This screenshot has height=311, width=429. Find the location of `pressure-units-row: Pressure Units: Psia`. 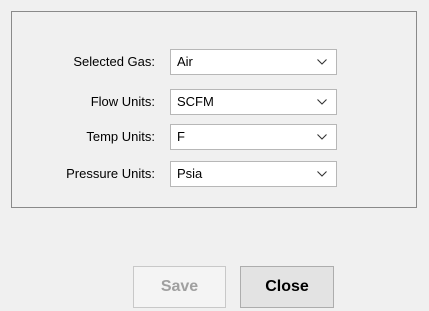

pressure-units-row: Pressure Units: Psia is located at coordinates (214, 174).